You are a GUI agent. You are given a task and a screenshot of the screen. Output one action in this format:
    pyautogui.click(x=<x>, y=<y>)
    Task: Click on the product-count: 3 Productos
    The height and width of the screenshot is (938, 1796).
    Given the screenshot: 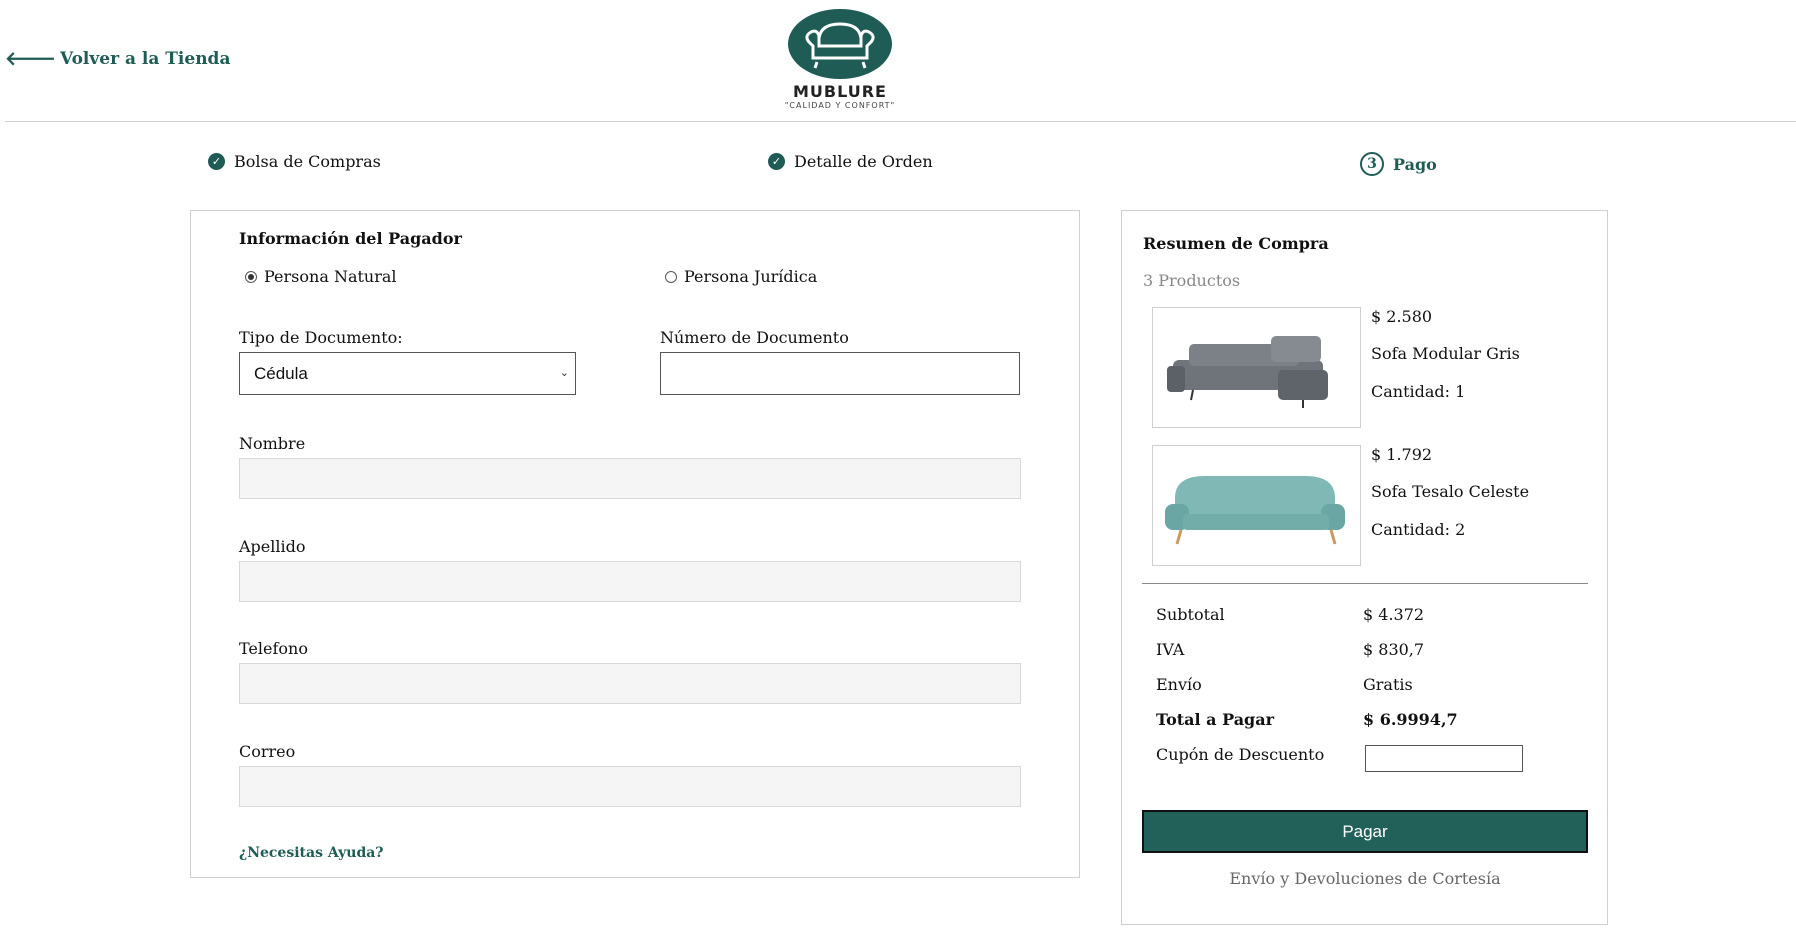 What is the action you would take?
    pyautogui.click(x=1192, y=280)
    